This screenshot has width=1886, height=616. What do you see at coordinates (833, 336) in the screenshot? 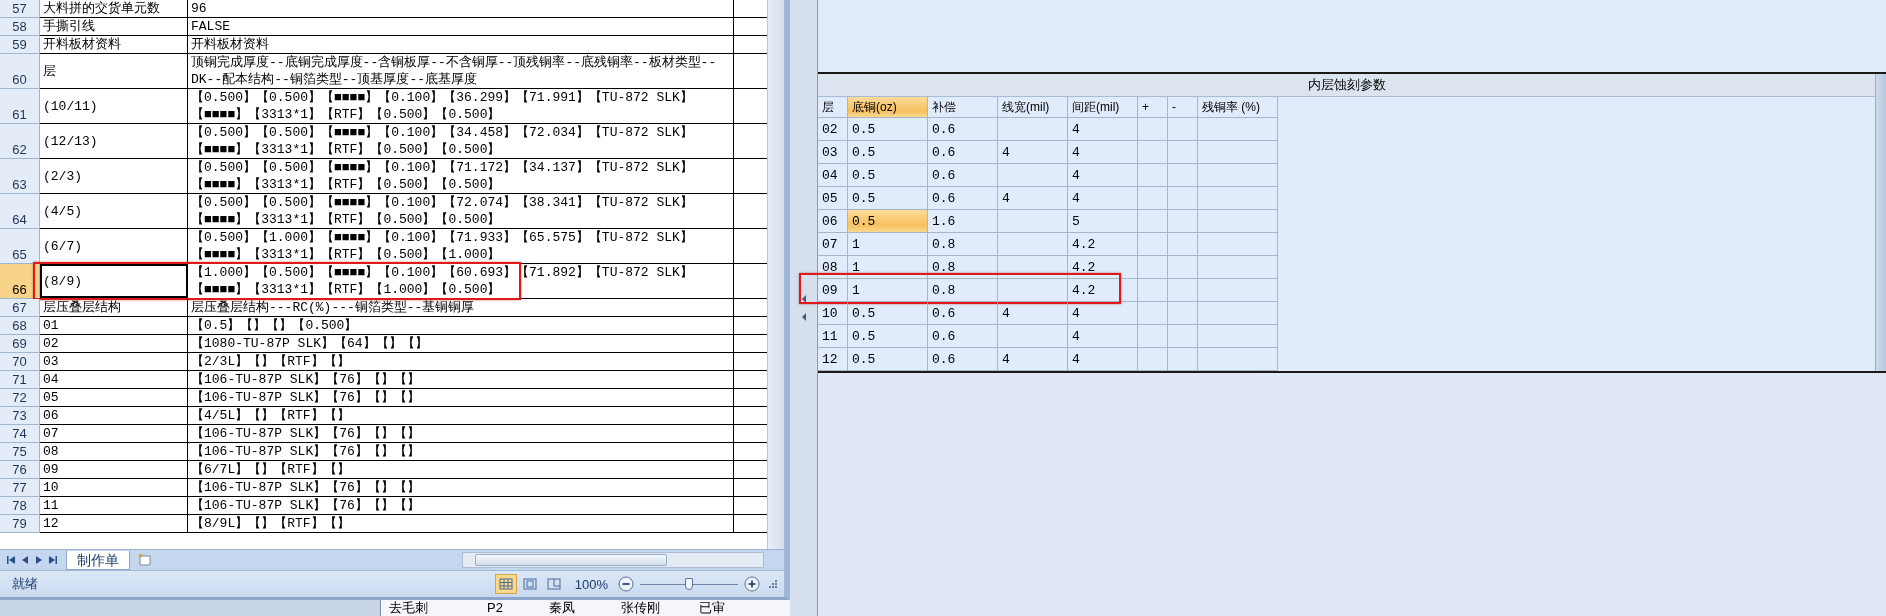
I see `grid-cell: 11` at bounding box center [833, 336].